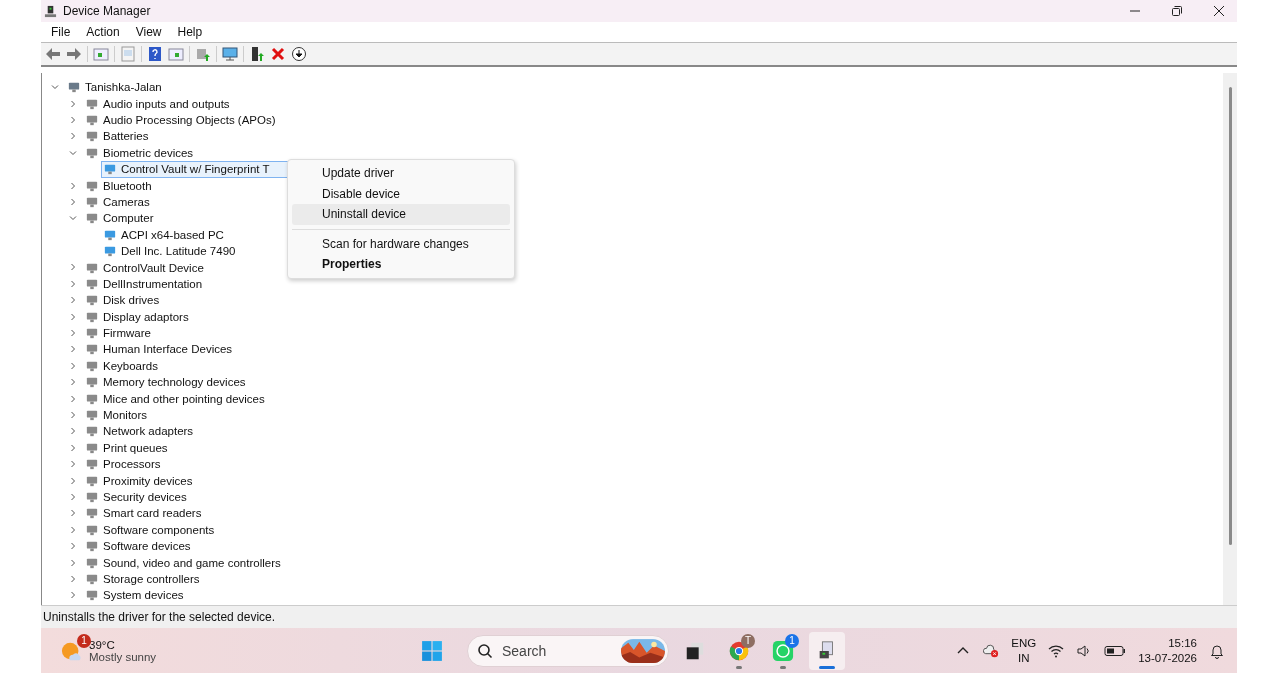  Describe the element at coordinates (159, 617) in the screenshot. I see `status-text: Uninstalls the driver for the selected device.` at that location.